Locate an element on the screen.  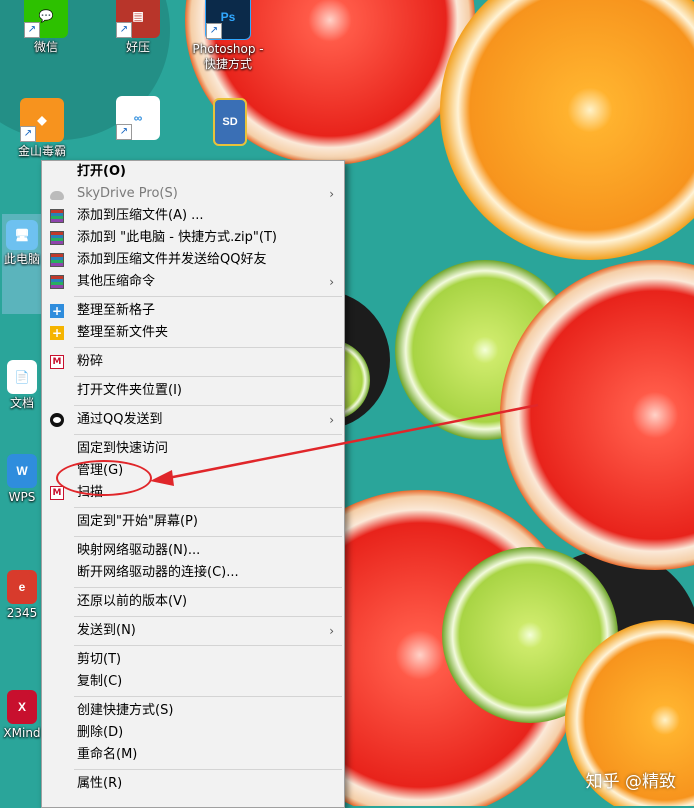
photoshop-icon: Ps ↗ is located at coordinates (228, 20).